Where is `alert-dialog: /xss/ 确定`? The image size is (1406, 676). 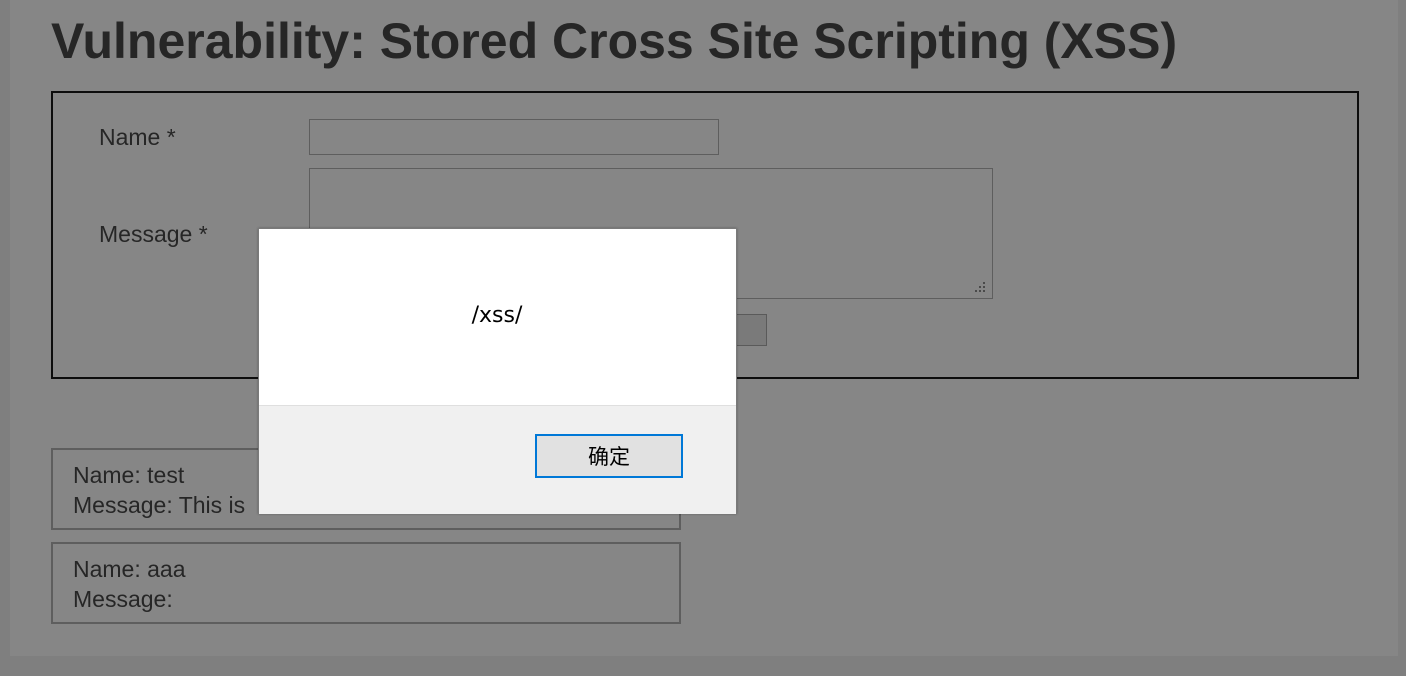 alert-dialog: /xss/ 确定 is located at coordinates (497, 371).